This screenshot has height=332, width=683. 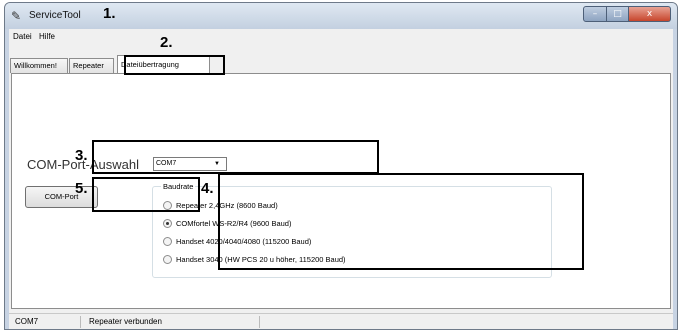 What do you see at coordinates (595, 14) in the screenshot?
I see `minimize-button: –` at bounding box center [595, 14].